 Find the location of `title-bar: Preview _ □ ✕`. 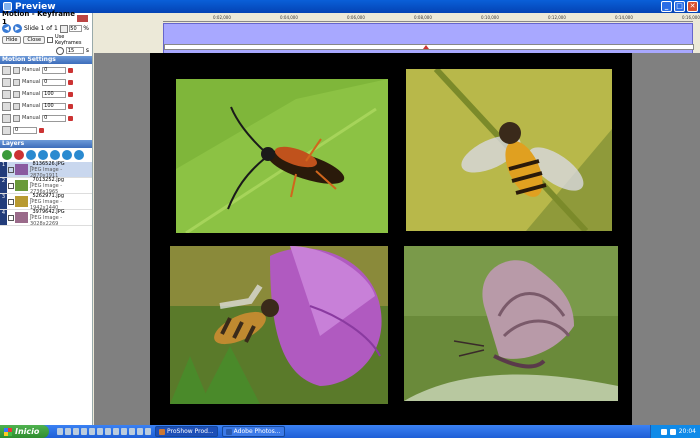

title-bar: Preview _ □ ✕ is located at coordinates (350, 6).